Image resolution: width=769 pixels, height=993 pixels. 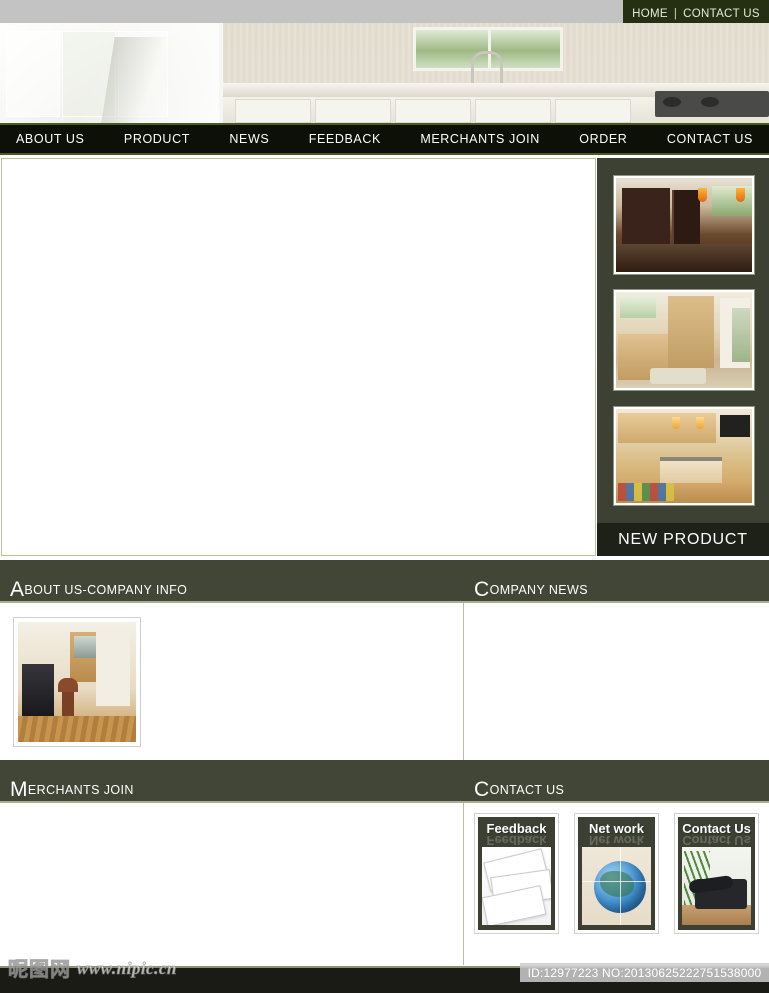 I want to click on envelopes-photo, so click(x=516, y=886).